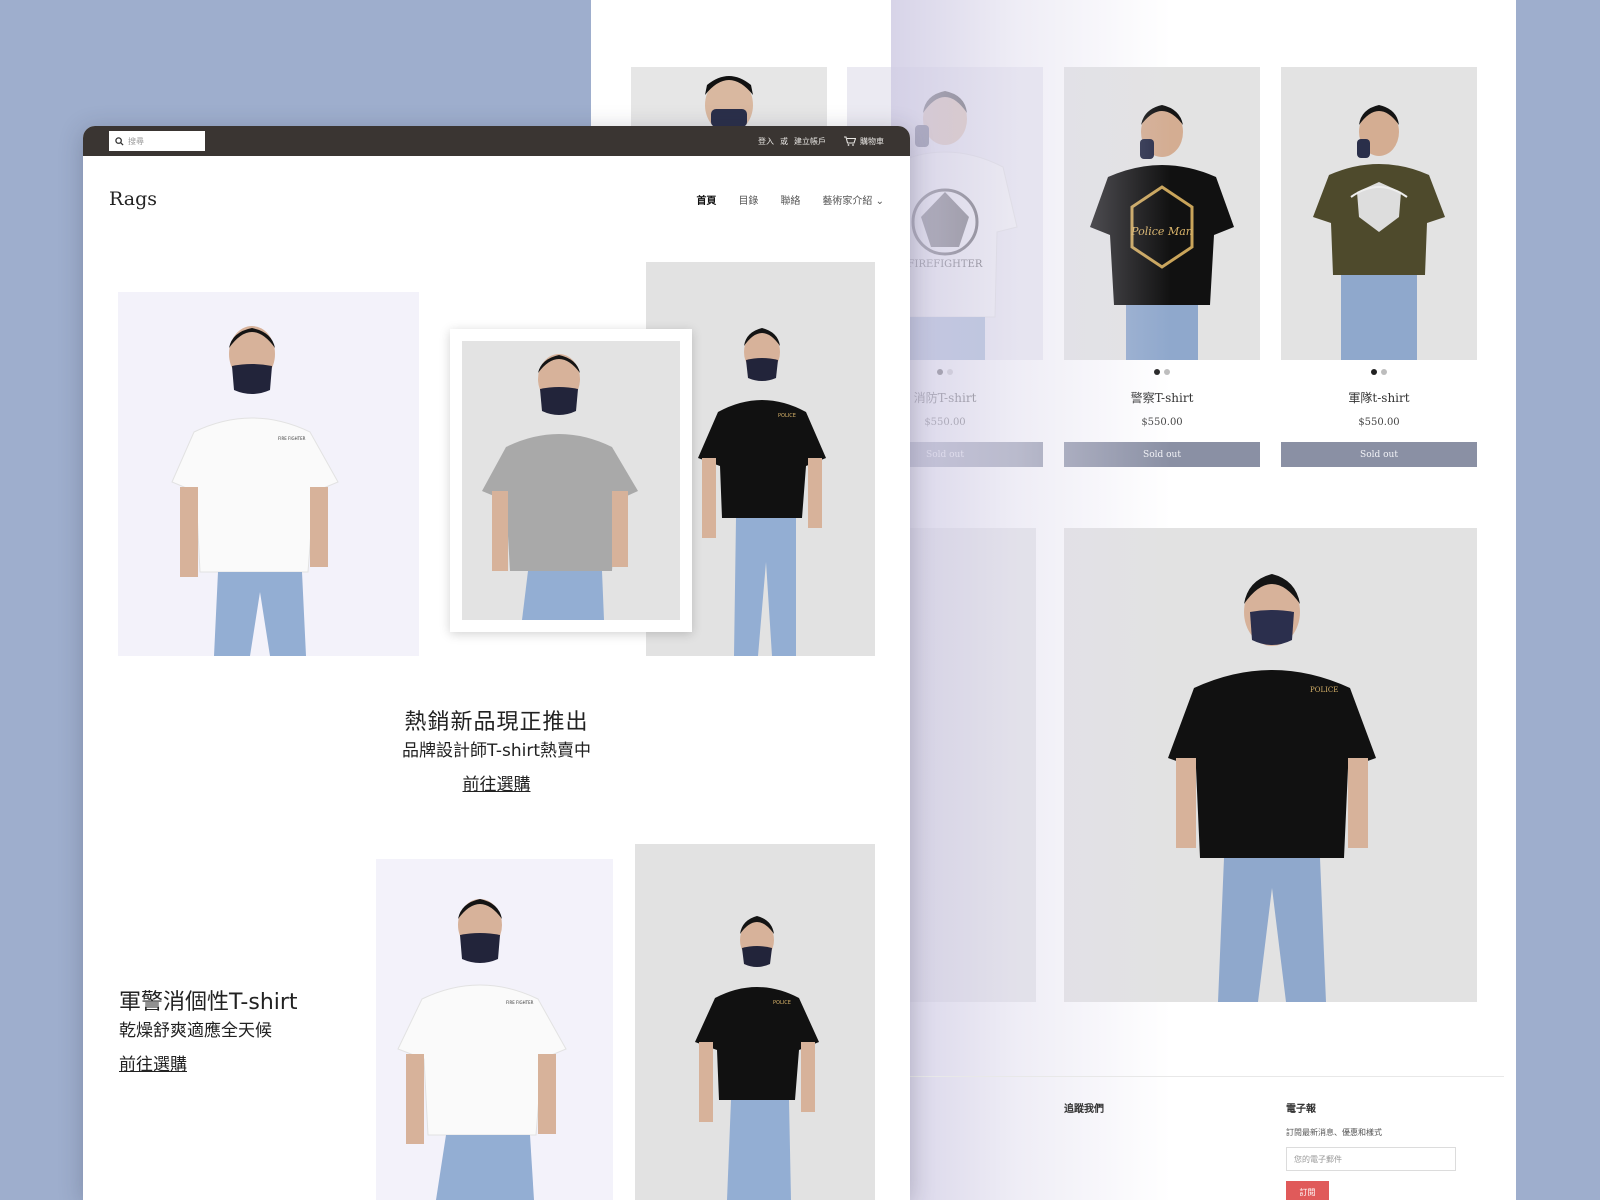  What do you see at coordinates (878, 201) in the screenshot?
I see `chevron-down-icon: ⌄` at bounding box center [878, 201].